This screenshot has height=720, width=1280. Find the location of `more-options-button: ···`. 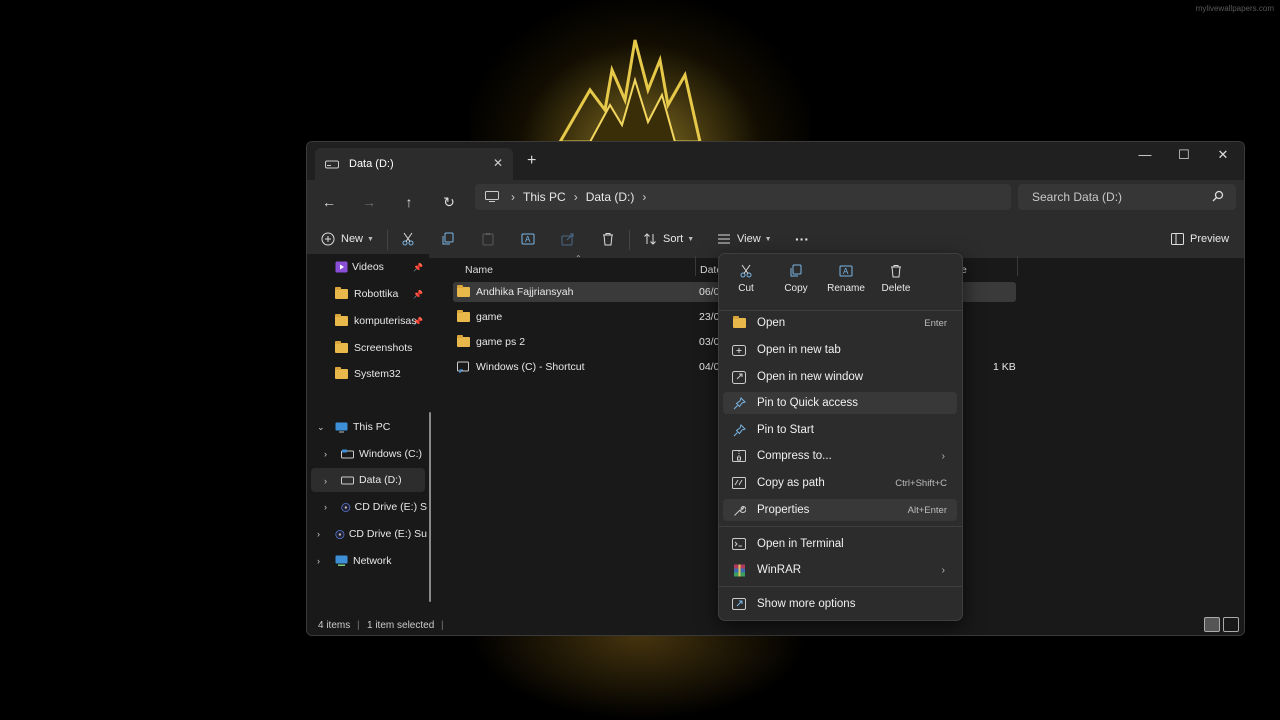

more-options-button: ··· is located at coordinates (802, 239).